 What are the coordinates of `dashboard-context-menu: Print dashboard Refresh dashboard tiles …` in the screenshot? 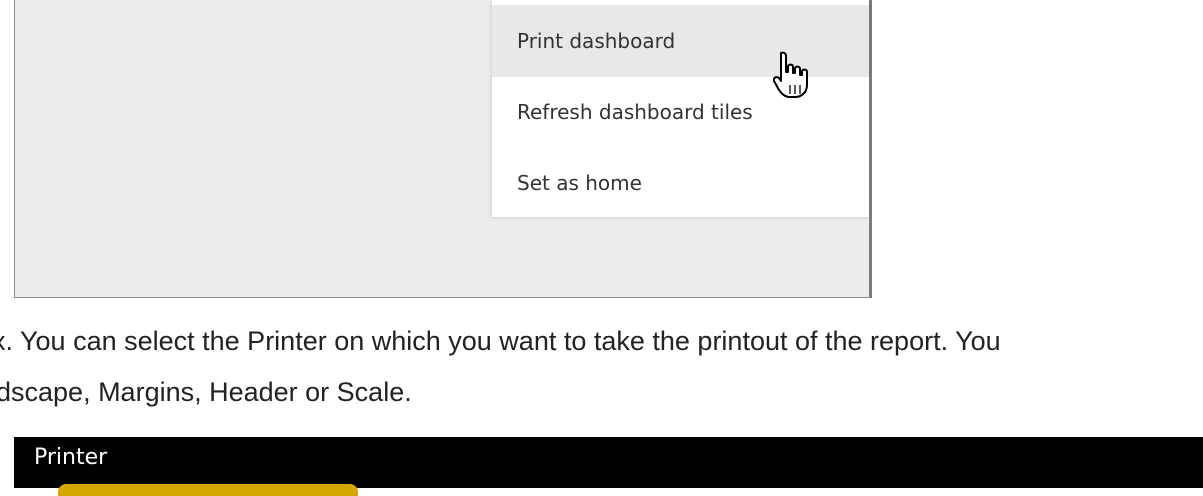 It's located at (680, 108).